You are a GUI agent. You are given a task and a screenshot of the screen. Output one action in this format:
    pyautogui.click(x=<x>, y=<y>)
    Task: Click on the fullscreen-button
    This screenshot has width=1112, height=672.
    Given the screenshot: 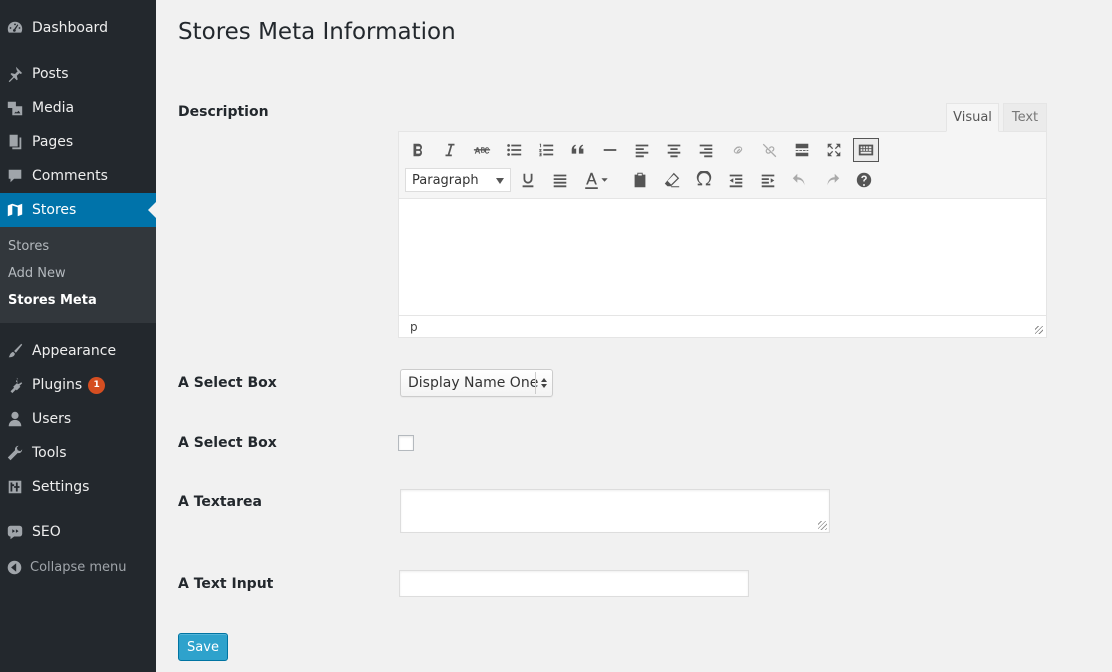 What is the action you would take?
    pyautogui.click(x=834, y=150)
    